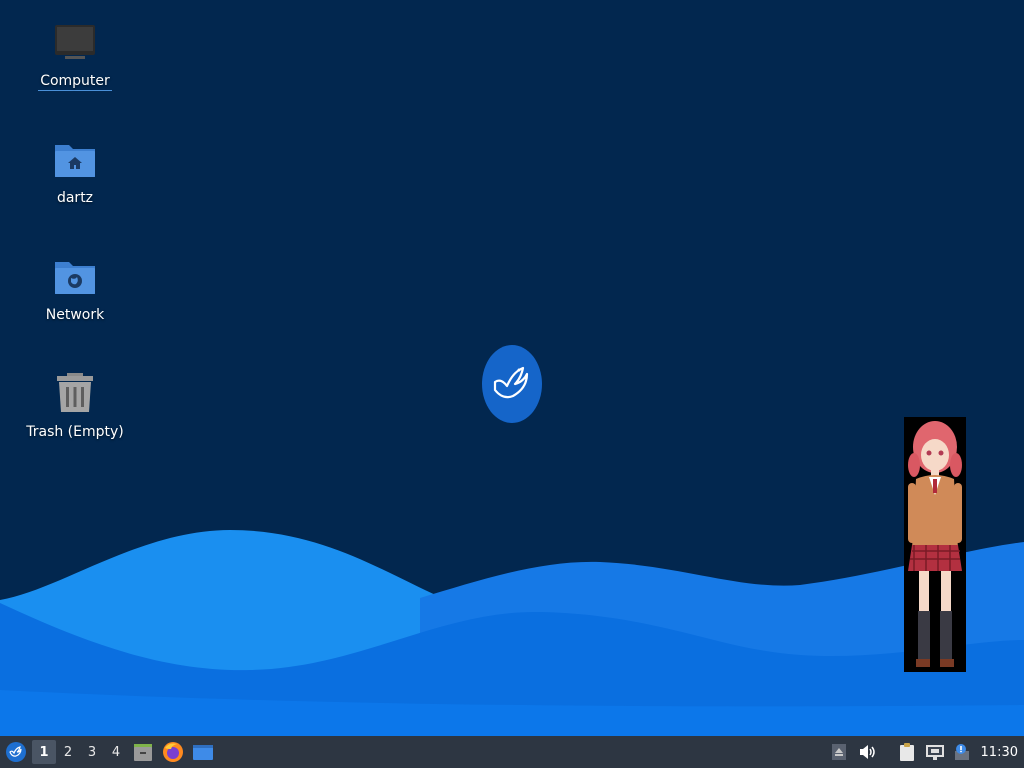  I want to click on trash-icon, so click(75, 392).